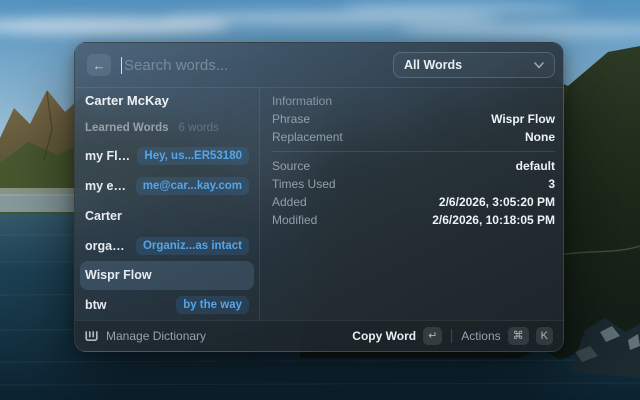 The image size is (640, 400). Describe the element at coordinates (413, 166) in the screenshot. I see `detail-row-source: Source default` at that location.